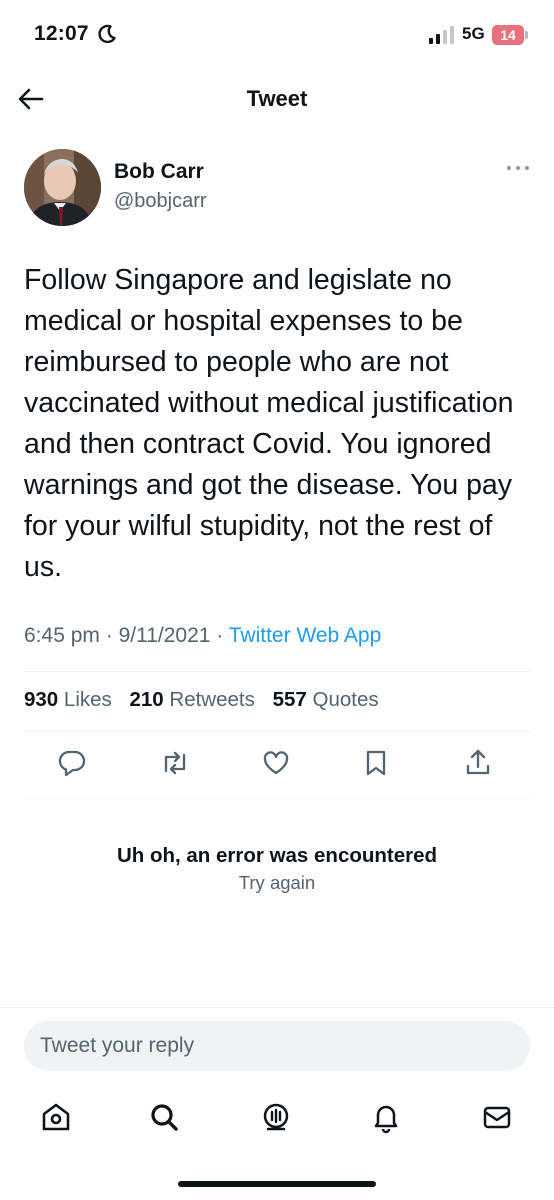 The height and width of the screenshot is (1200, 554). I want to click on retweets-label: Retweets, so click(212, 699).